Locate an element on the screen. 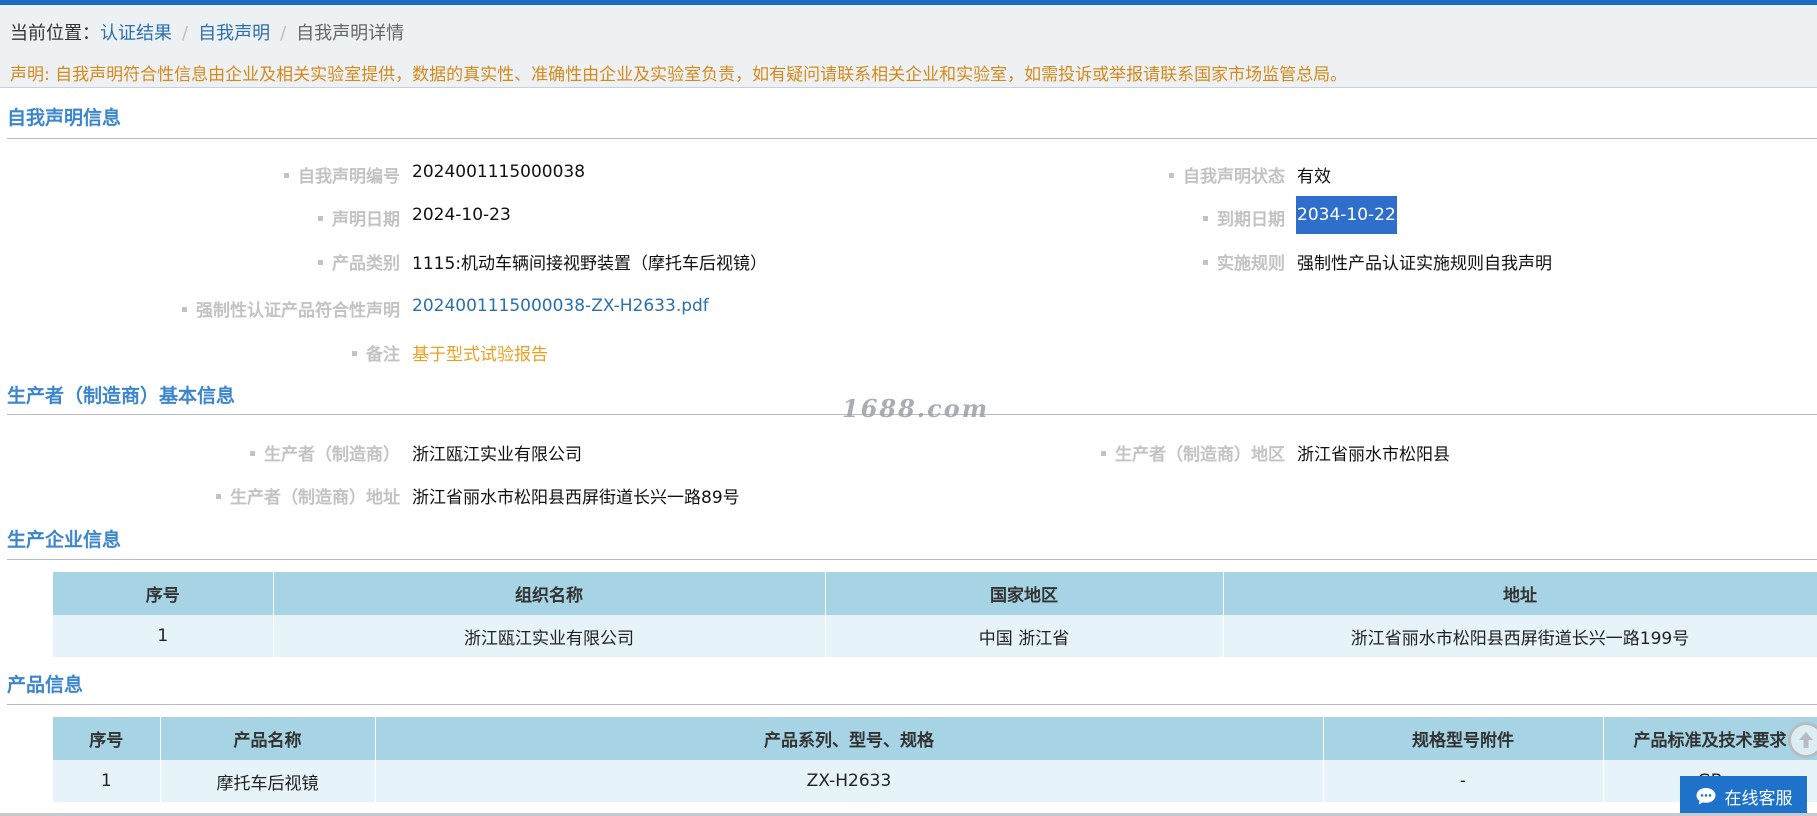  label-declaration-date: 声明日期 is located at coordinates (359, 217).